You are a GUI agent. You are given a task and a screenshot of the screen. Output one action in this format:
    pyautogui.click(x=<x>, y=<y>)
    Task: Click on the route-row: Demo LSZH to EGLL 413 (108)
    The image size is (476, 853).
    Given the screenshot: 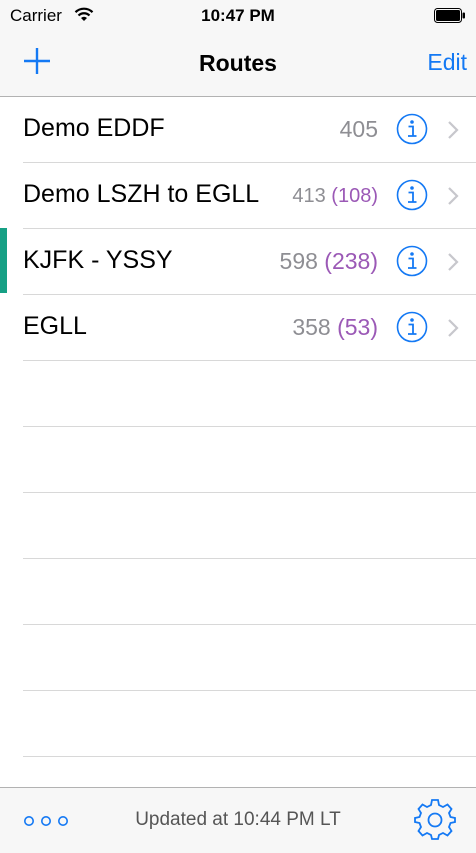 What is the action you would take?
    pyautogui.click(x=249, y=196)
    